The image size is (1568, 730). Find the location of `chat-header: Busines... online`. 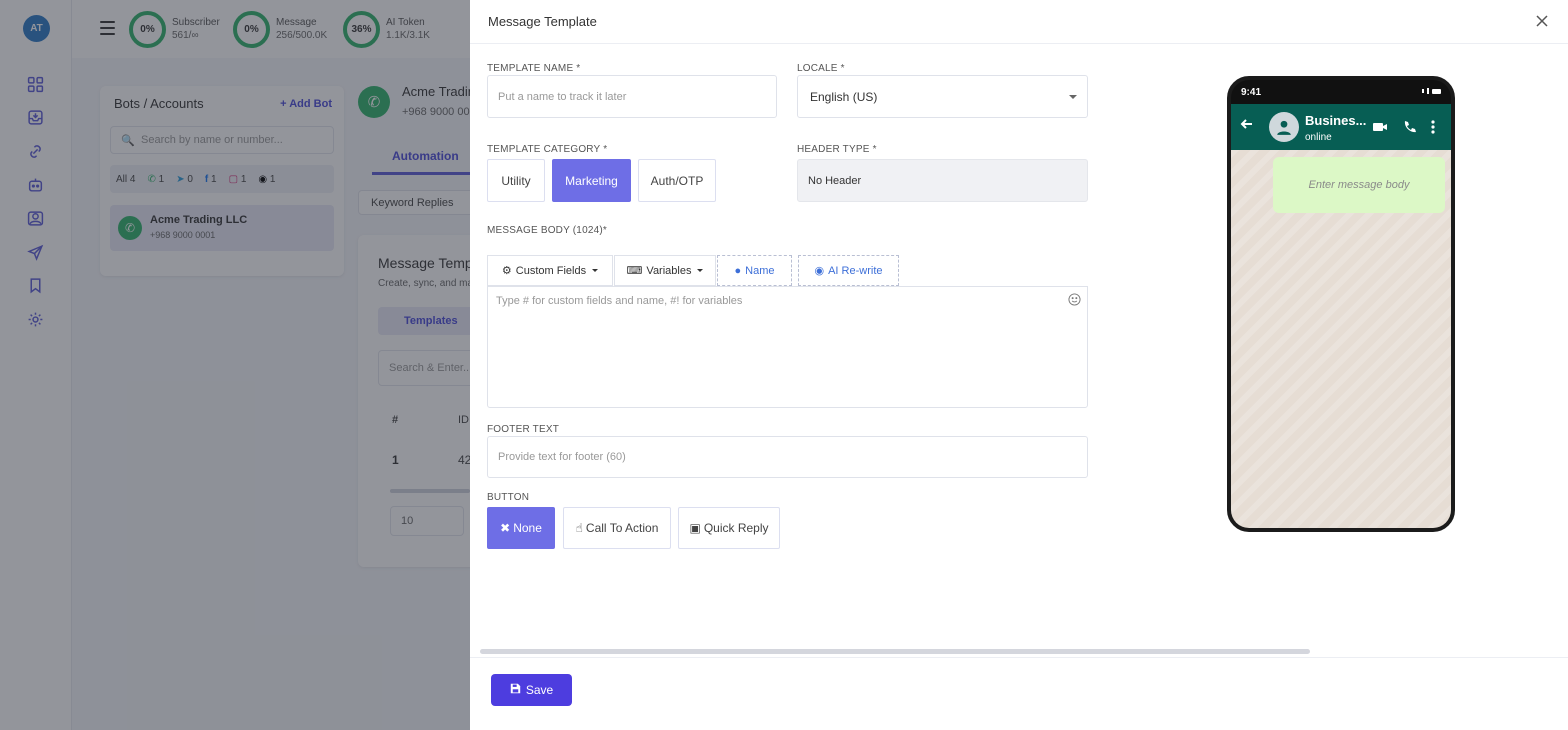

chat-header: Busines... online is located at coordinates (1341, 127).